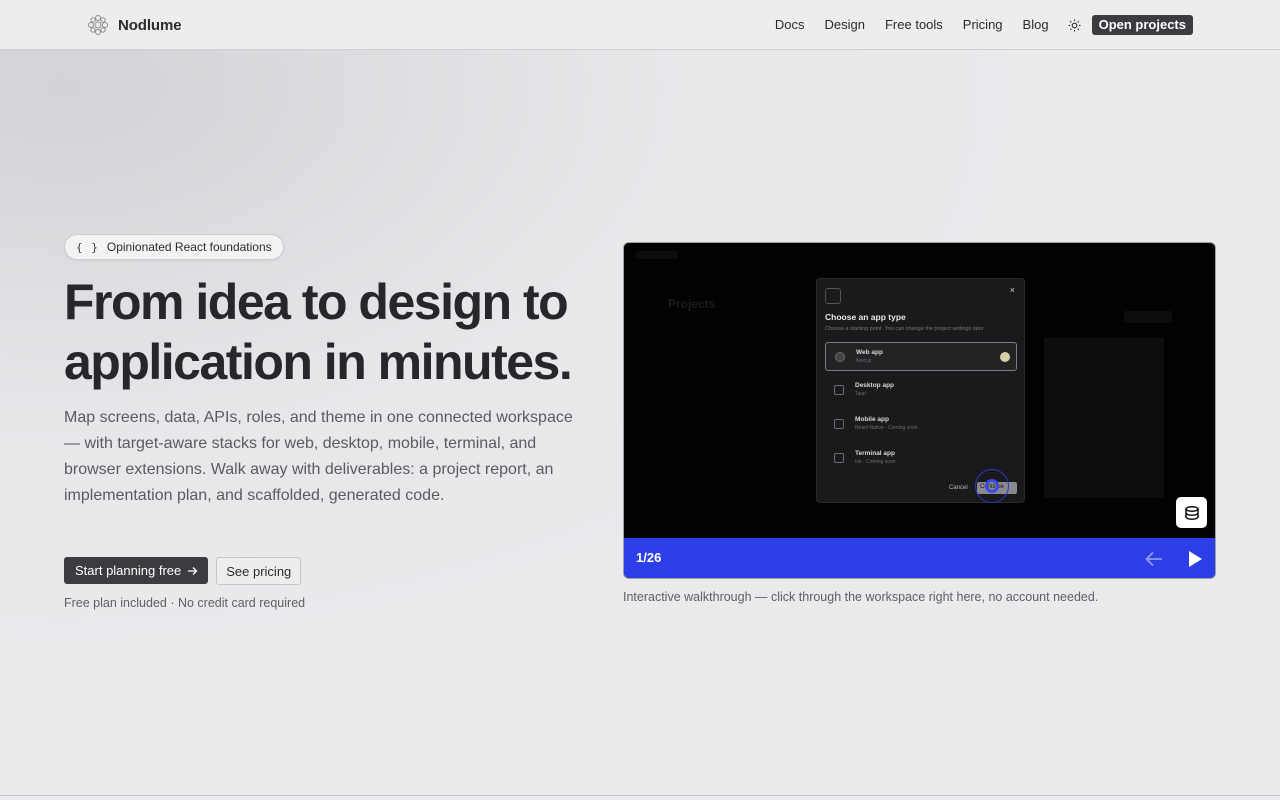  I want to click on hero-cta-row: Start planning free See pricing, so click(183, 571).